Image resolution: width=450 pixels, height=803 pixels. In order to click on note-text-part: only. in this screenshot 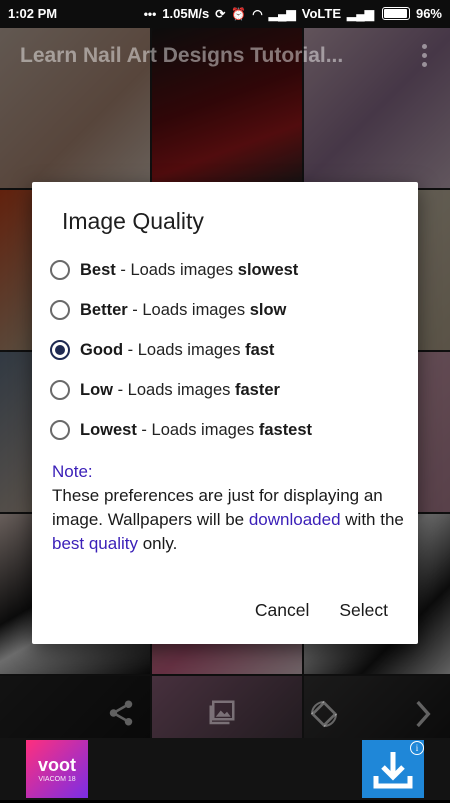, I will do `click(158, 543)`.